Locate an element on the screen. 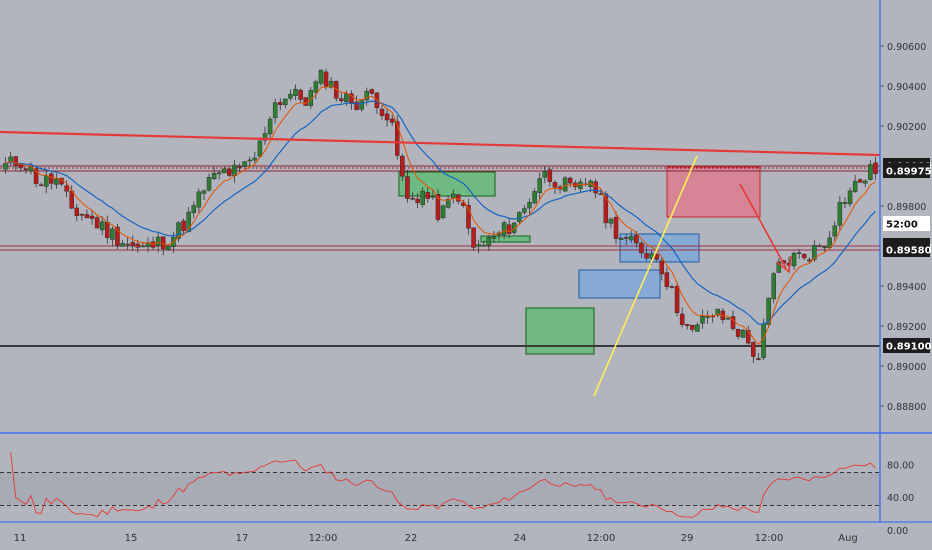  rsi-tick-label: 40.00 is located at coordinates (900, 498).